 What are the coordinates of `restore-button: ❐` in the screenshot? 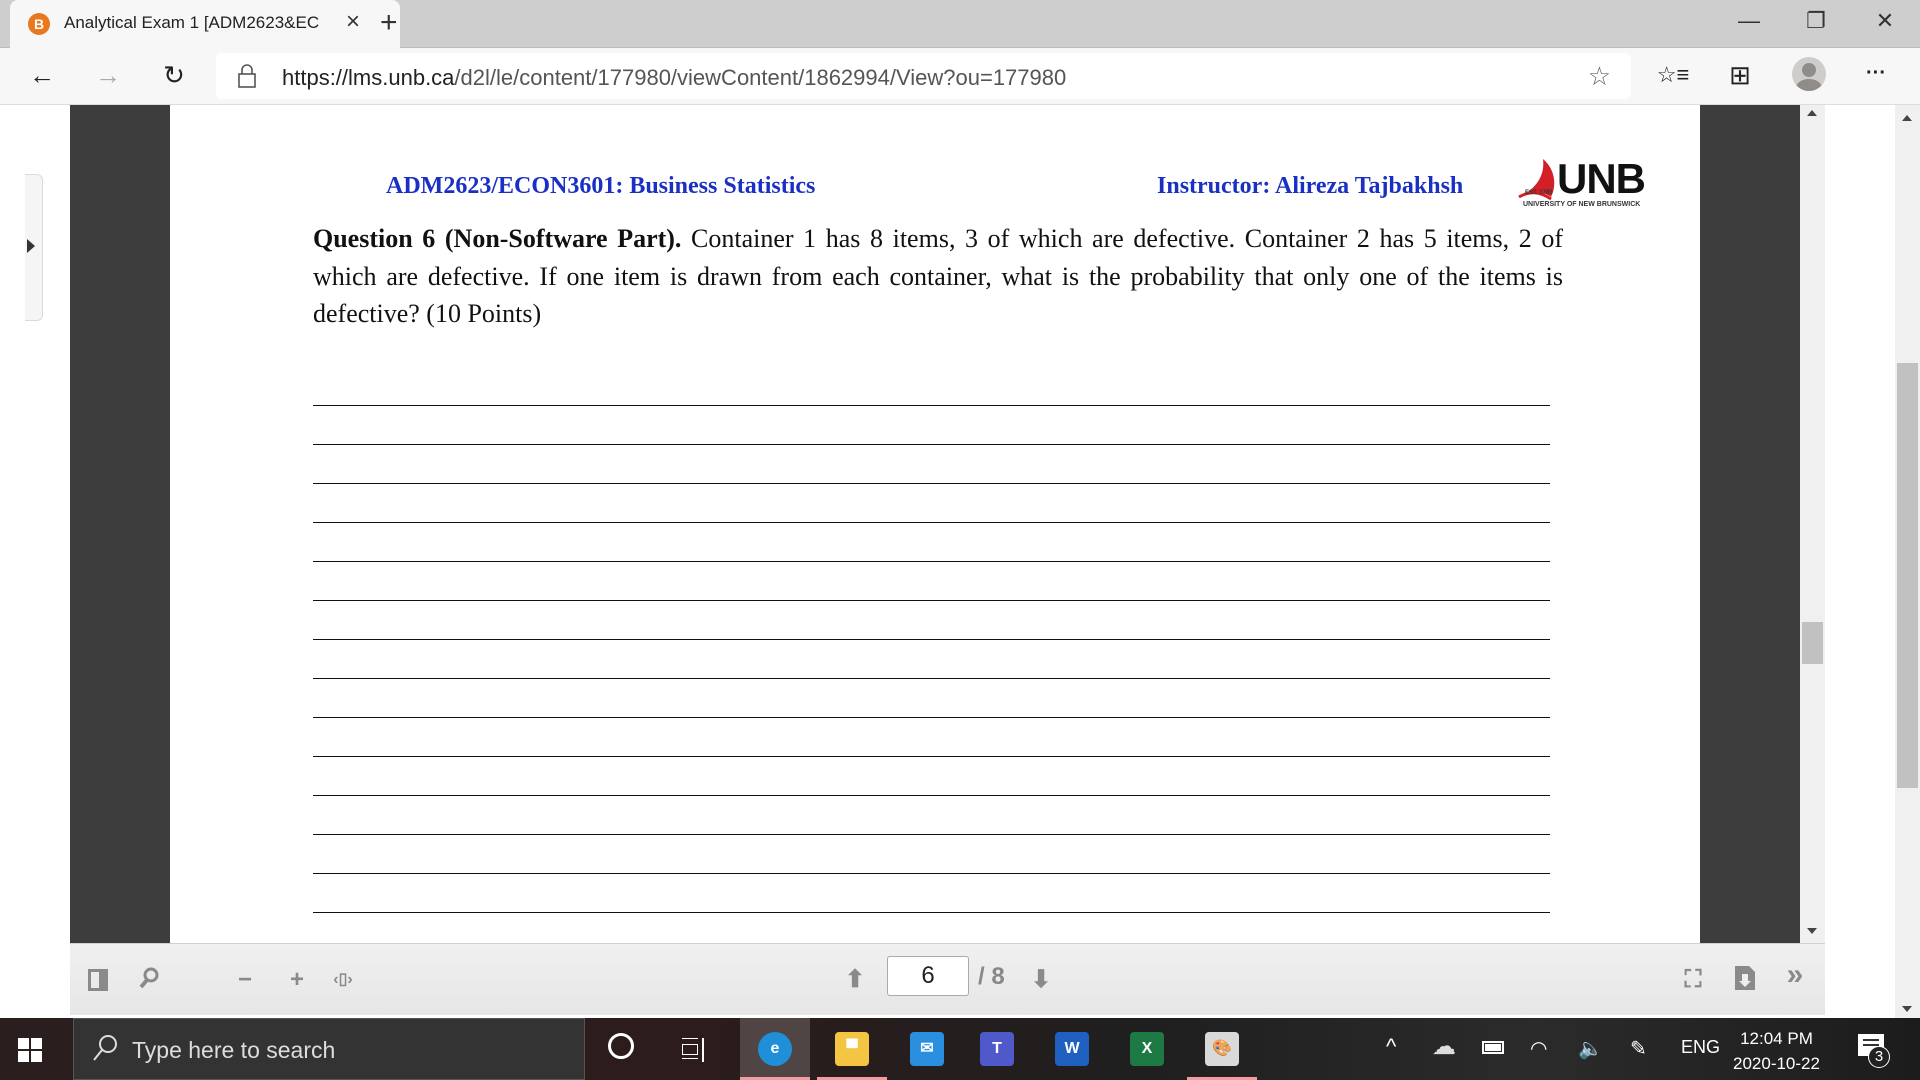 It's located at (1816, 21).